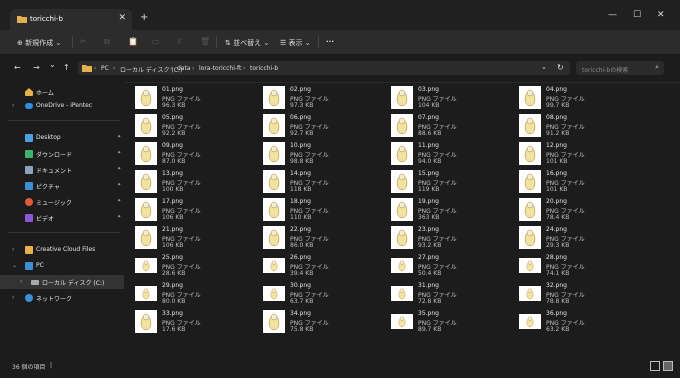  Describe the element at coordinates (315, 265) in the screenshot. I see `file-tile: 26.png PNG ファイル 39.4 KB` at that location.